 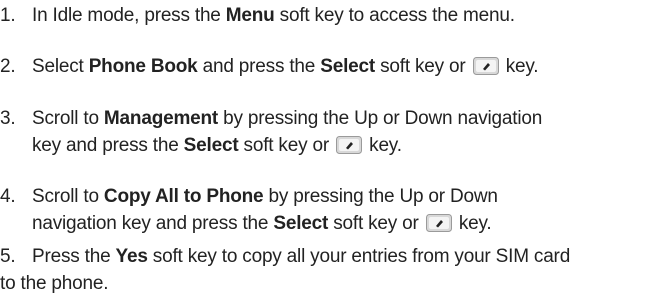 I want to click on bold-term: Management, so click(x=161, y=118).